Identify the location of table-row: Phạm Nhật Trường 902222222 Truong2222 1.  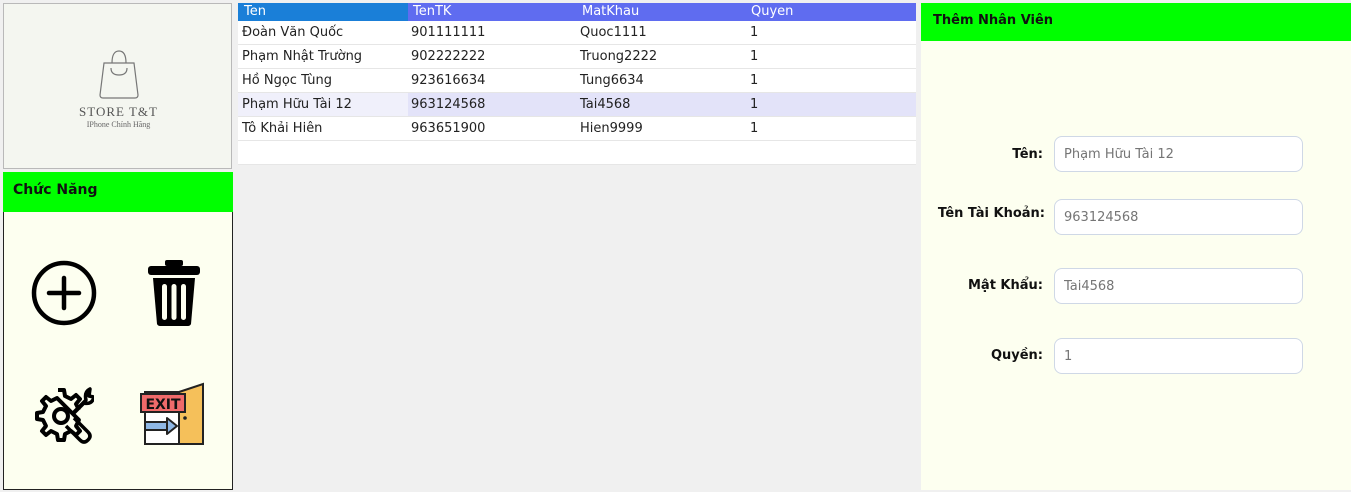
(577, 57).